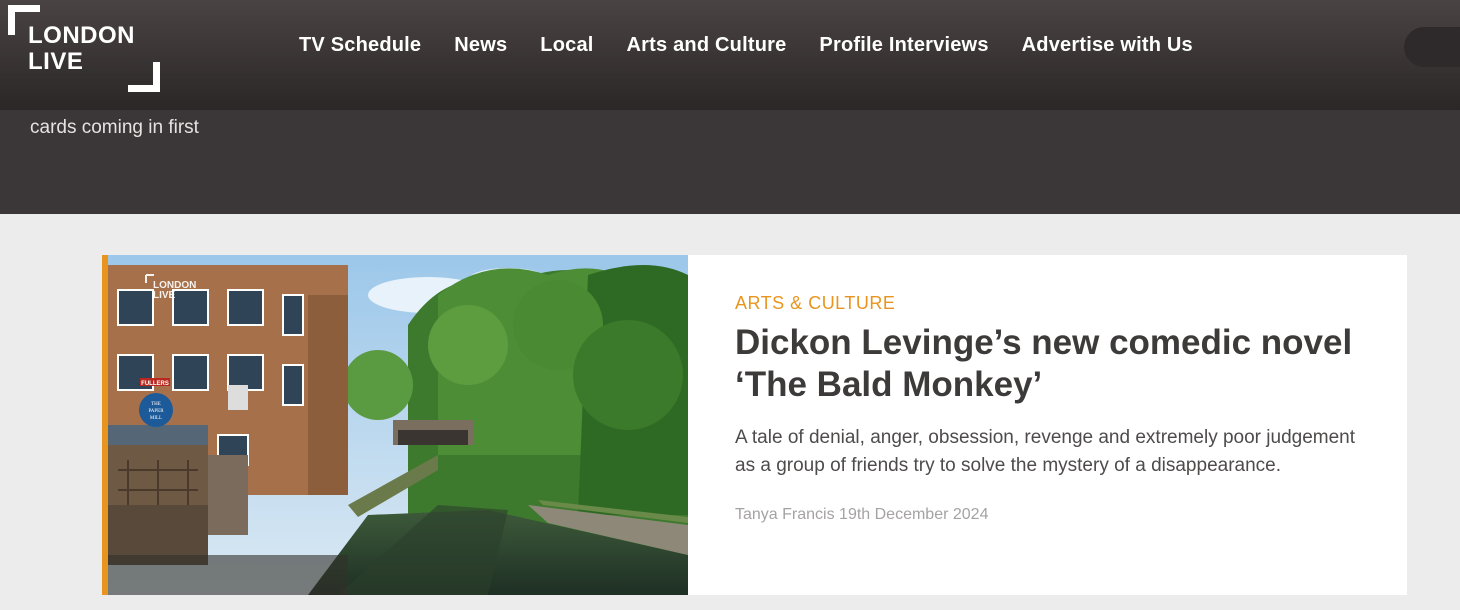  I want to click on fullers-sign: FULLERS, so click(155, 384).